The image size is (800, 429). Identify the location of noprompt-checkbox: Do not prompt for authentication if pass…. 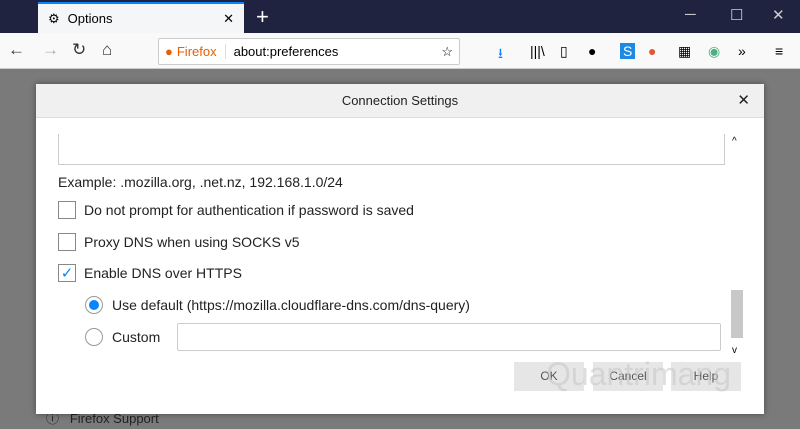
(236, 210).